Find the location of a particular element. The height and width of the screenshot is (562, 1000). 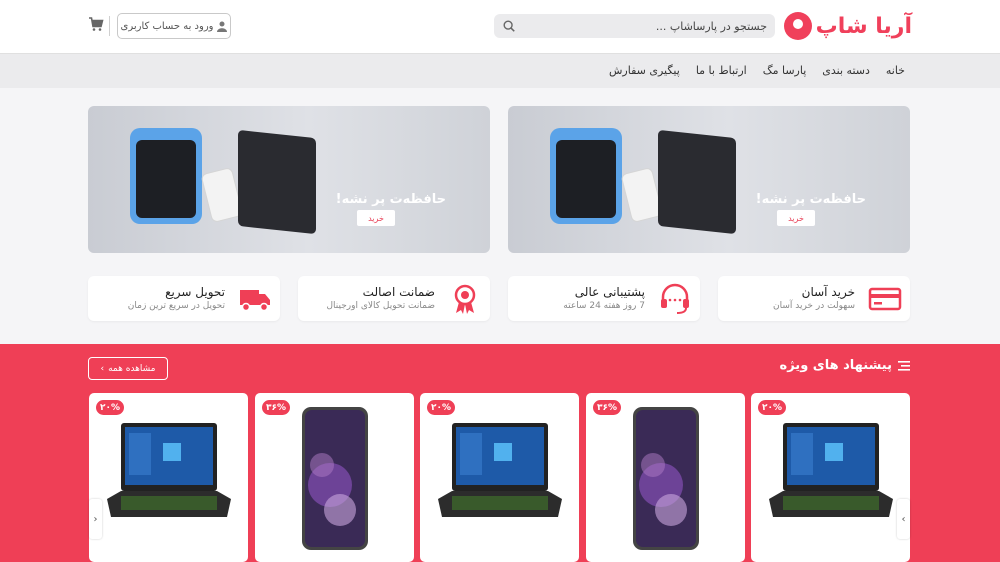

list-icon is located at coordinates (904, 365).